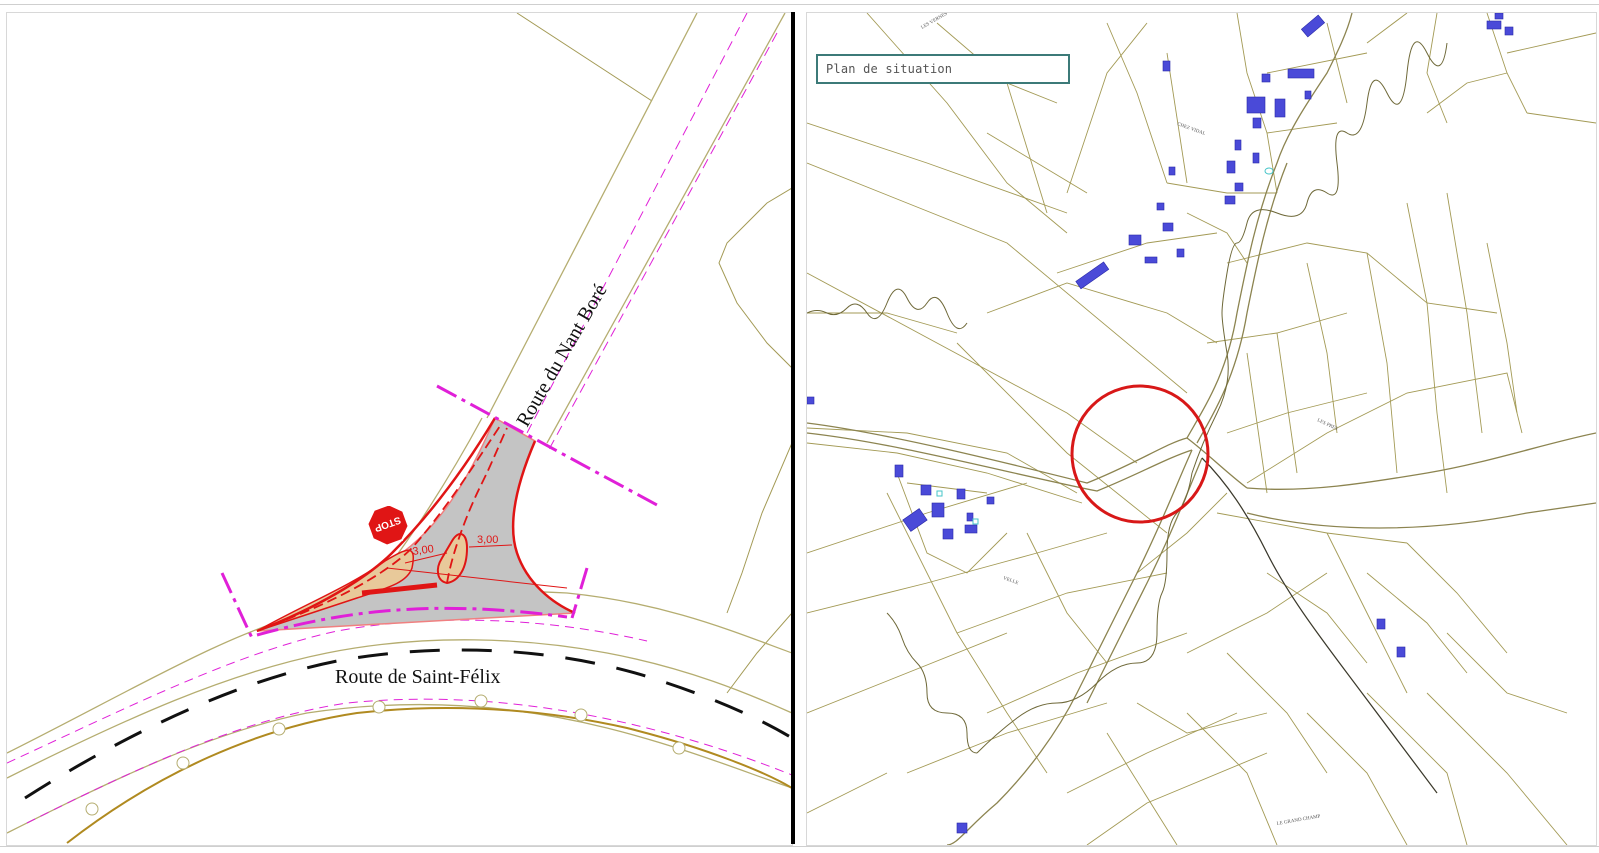 This screenshot has width=1599, height=853. What do you see at coordinates (385, 755) in the screenshot?
I see `embankment-posts` at bounding box center [385, 755].